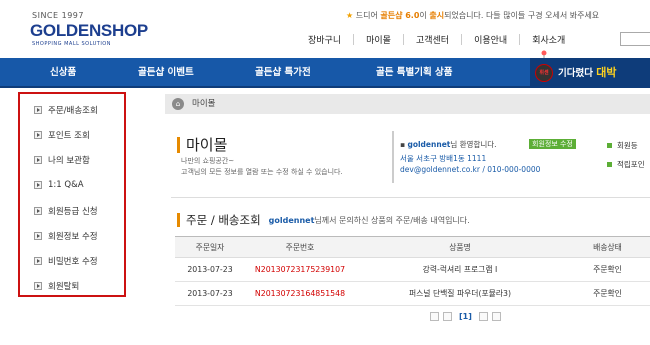 This screenshot has height=345, width=650. What do you see at coordinates (407, 104) in the screenshot?
I see `breadcrumb: ⌂ 마이몰` at bounding box center [407, 104].